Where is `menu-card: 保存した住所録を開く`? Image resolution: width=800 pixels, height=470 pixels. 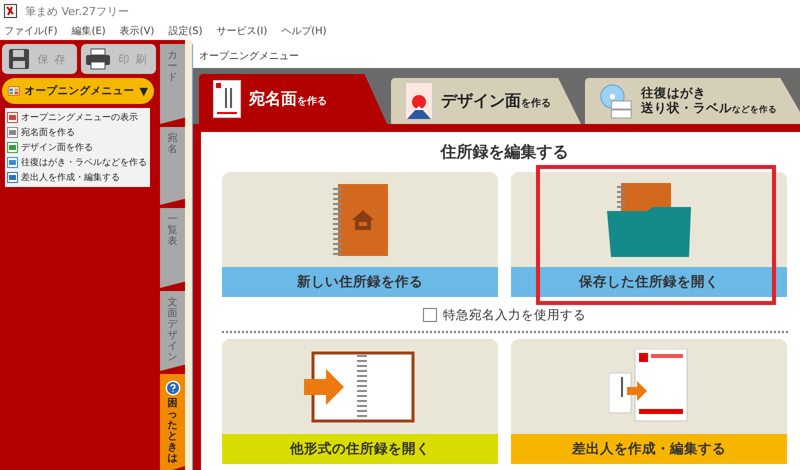 menu-card: 保存した住所録を開く is located at coordinates (649, 234).